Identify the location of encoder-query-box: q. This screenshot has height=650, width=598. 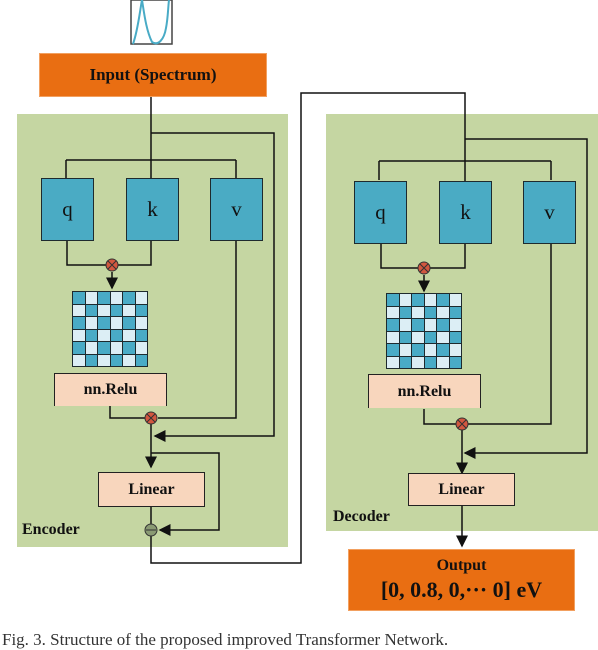
(67, 209).